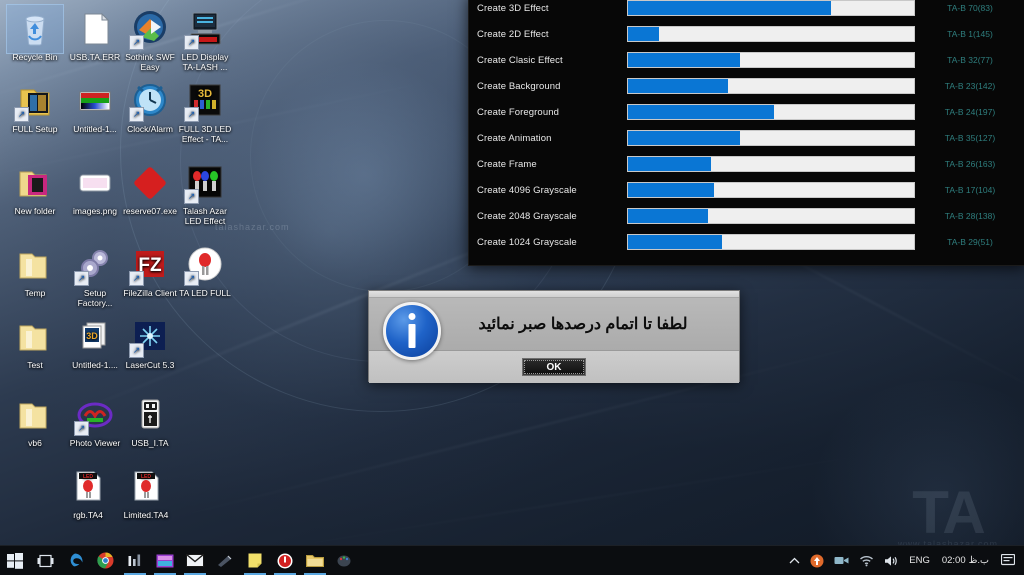  What do you see at coordinates (165, 560) in the screenshot?
I see `photos-button` at bounding box center [165, 560].